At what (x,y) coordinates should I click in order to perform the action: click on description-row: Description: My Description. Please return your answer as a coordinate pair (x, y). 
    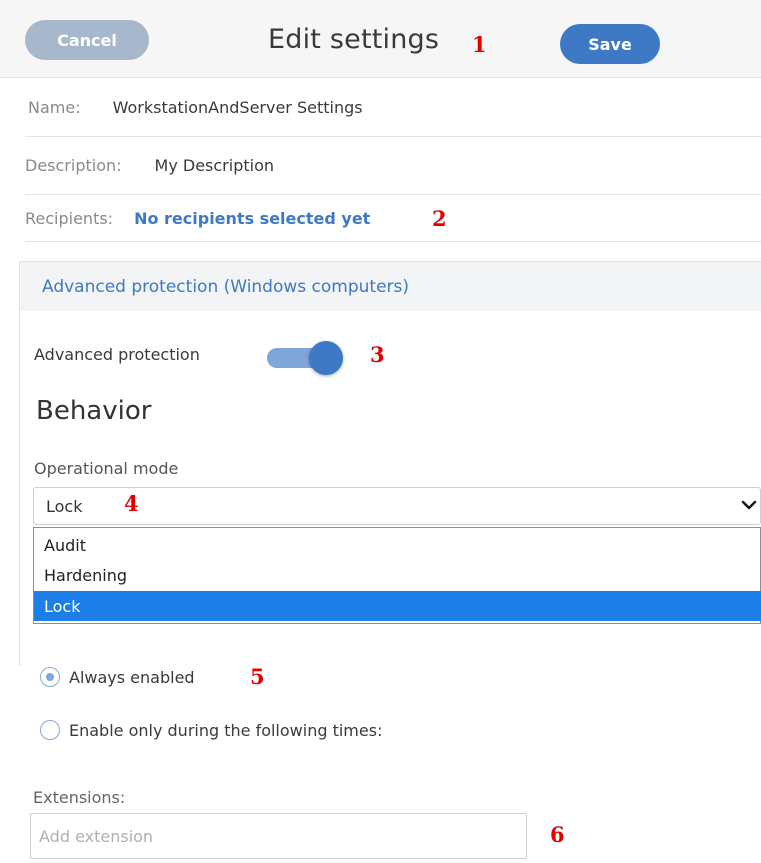
    Looking at the image, I should click on (393, 166).